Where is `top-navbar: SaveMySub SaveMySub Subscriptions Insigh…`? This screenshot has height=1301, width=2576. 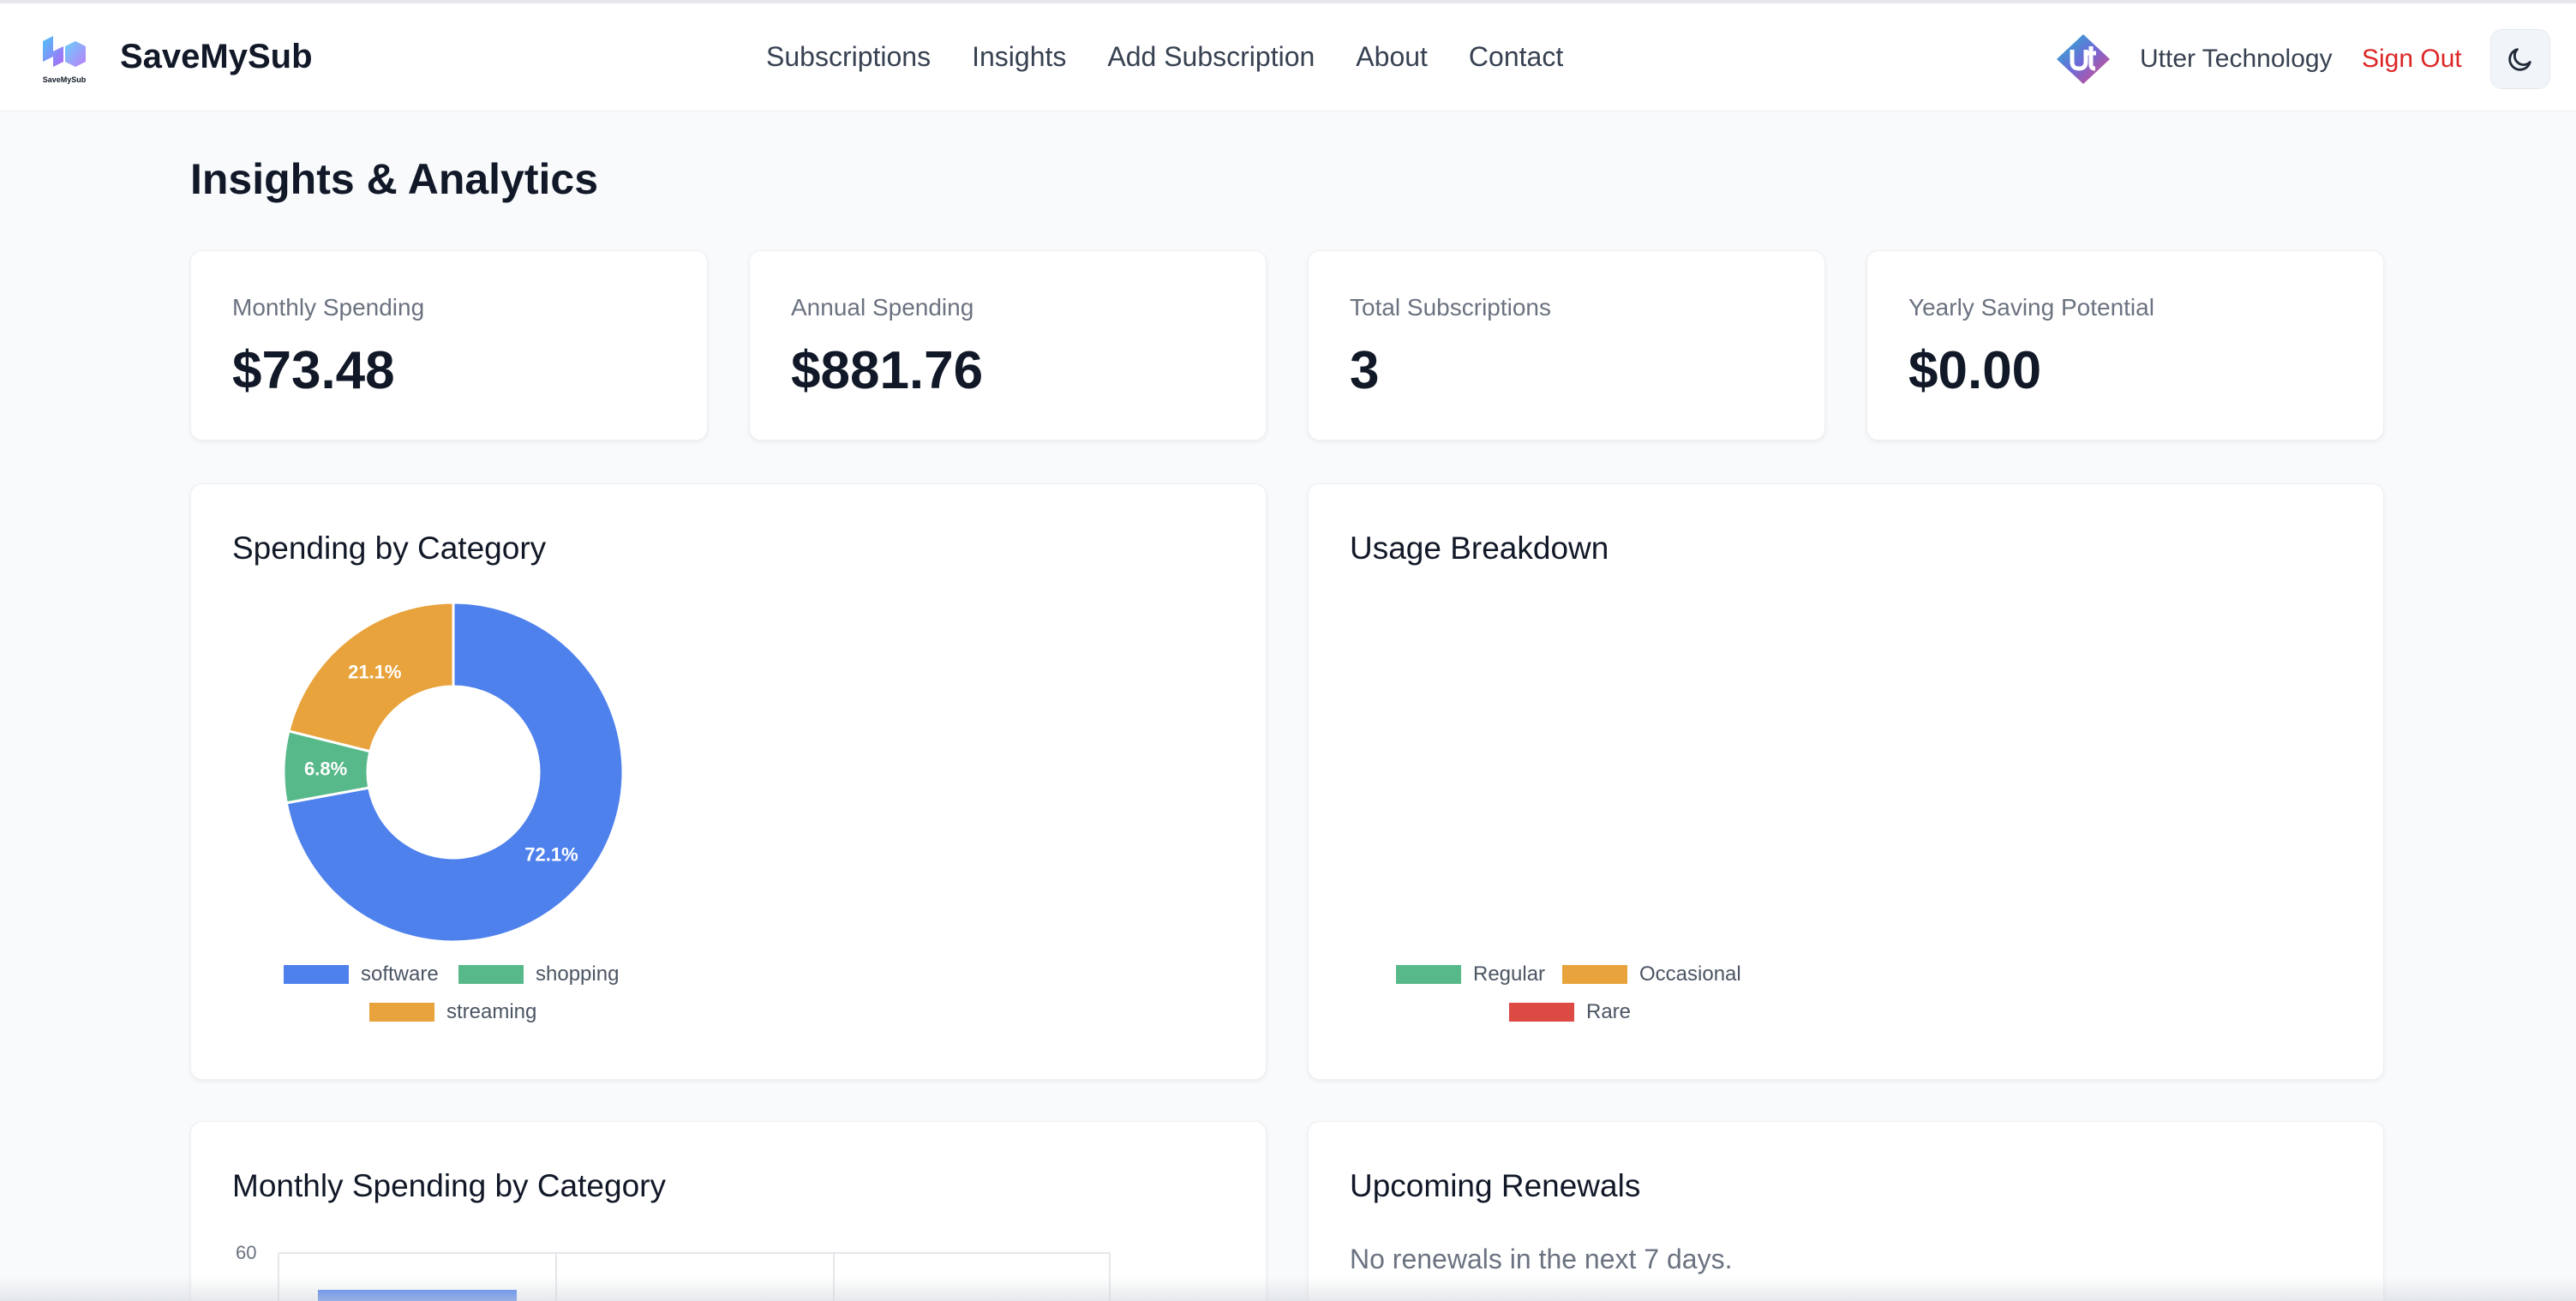
top-navbar: SaveMySub SaveMySub Subscriptions Insigh… is located at coordinates (1288, 57).